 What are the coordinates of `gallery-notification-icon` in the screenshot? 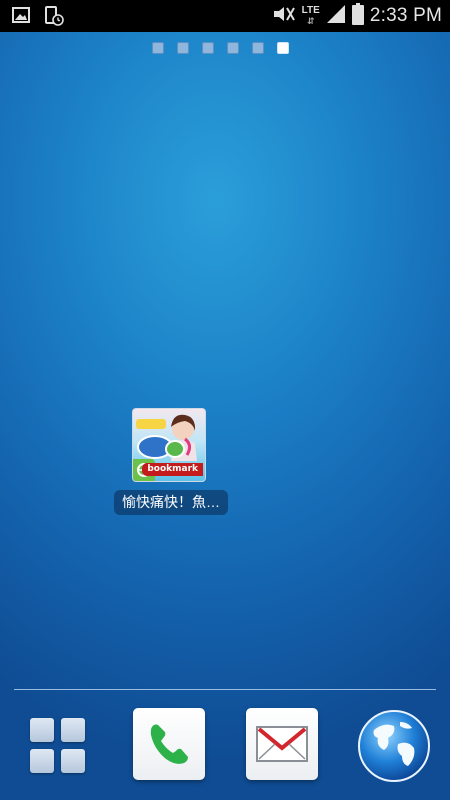 It's located at (21, 18).